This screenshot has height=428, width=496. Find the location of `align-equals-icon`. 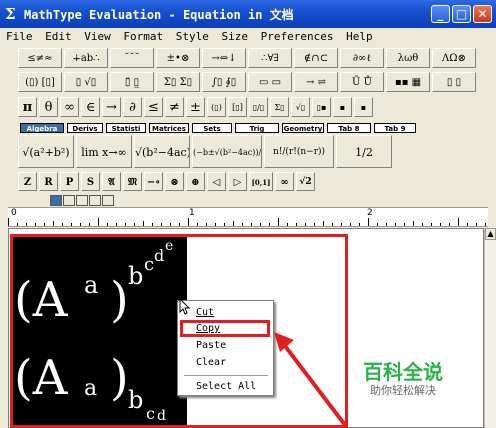

align-equals-icon is located at coordinates (95, 200).